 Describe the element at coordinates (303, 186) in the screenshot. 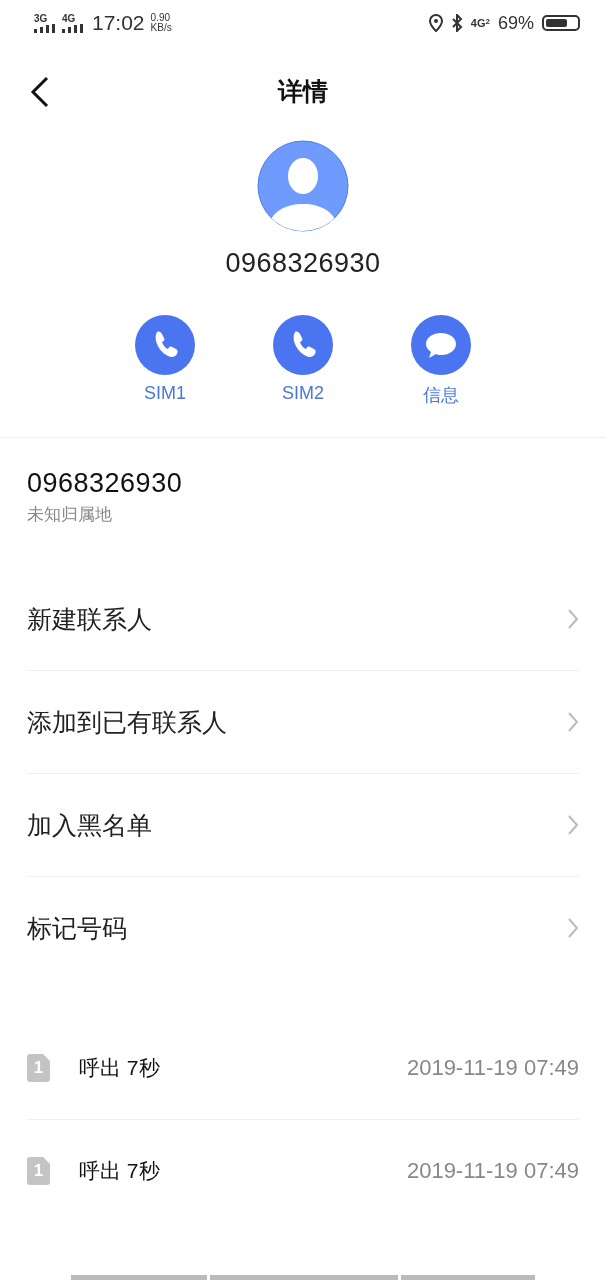

I see `avatar-icon` at that location.